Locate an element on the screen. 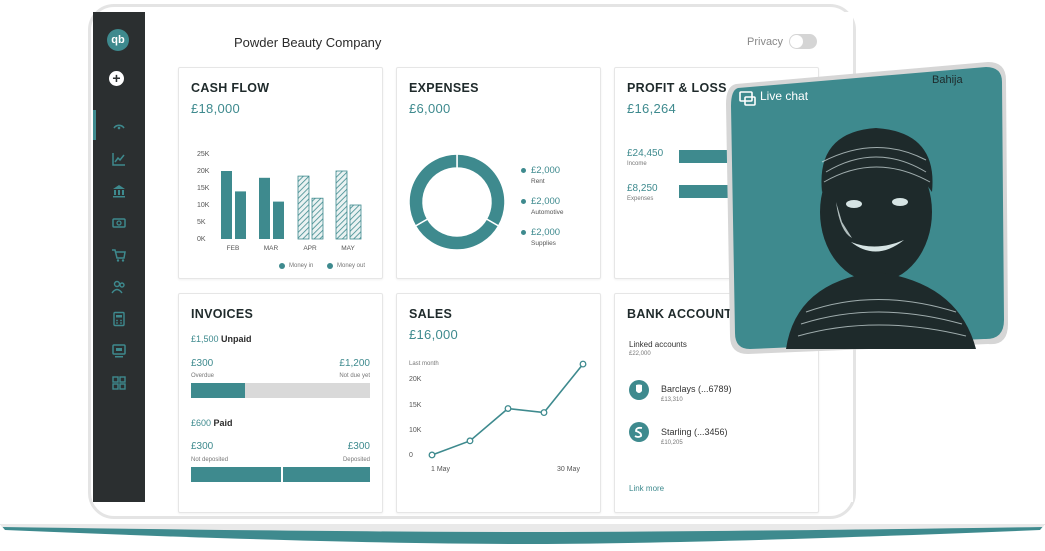  paid-progress-divider is located at coordinates (281, 474).